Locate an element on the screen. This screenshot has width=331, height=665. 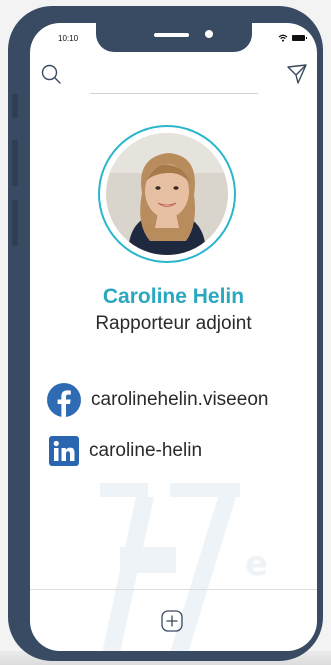
volume-up-button is located at coordinates (15, 163).